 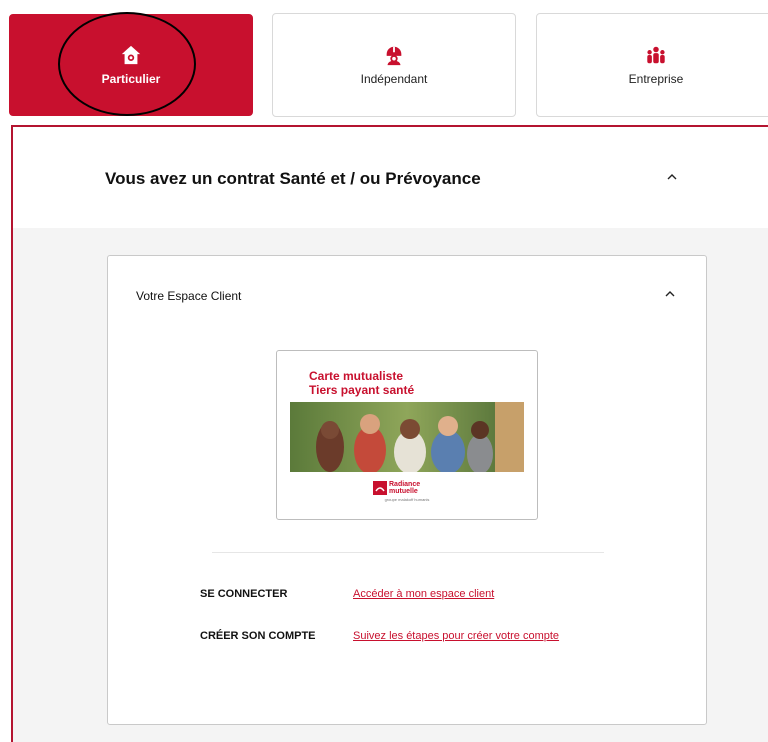 What do you see at coordinates (407, 499) in the screenshot?
I see `logo-text: groupe malakoff humanis` at bounding box center [407, 499].